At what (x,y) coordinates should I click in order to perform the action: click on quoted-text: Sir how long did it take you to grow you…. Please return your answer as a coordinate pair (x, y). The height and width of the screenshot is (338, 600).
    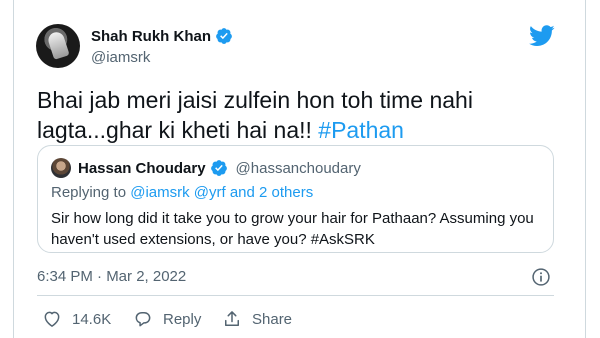
    Looking at the image, I should click on (292, 229).